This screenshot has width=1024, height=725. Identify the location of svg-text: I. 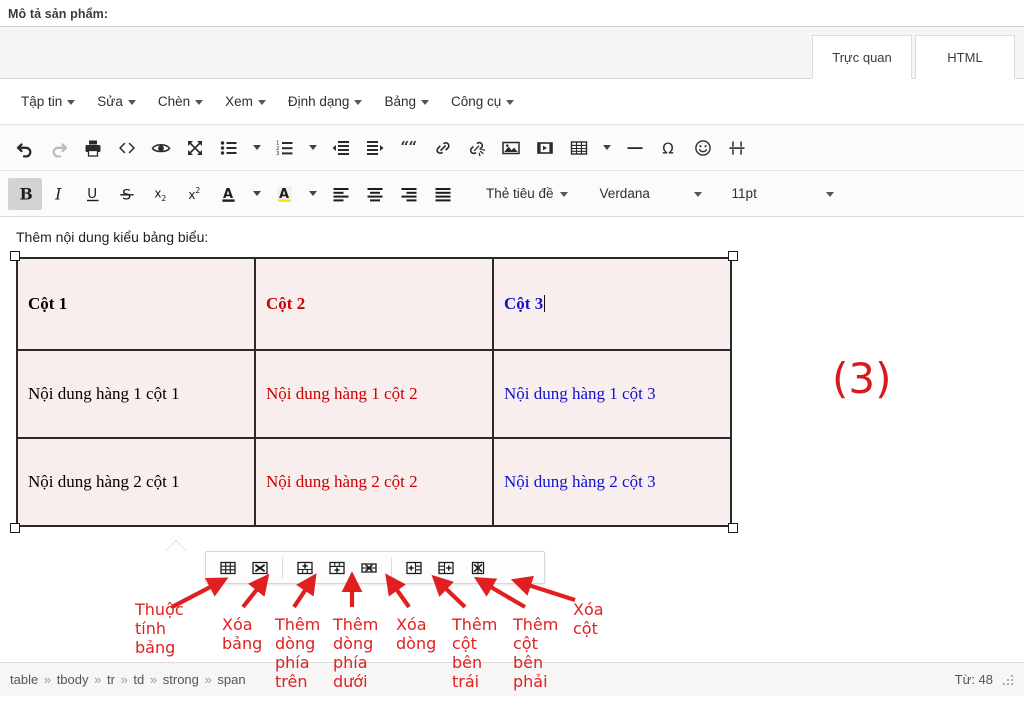
(58, 194).